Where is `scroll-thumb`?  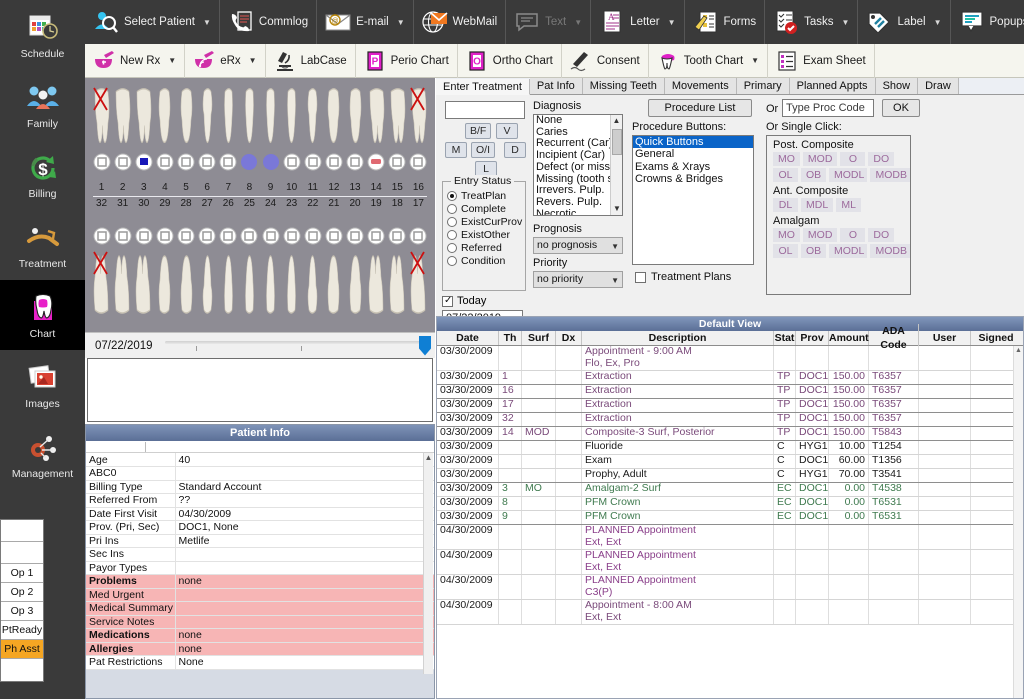 scroll-thumb is located at coordinates (617, 142).